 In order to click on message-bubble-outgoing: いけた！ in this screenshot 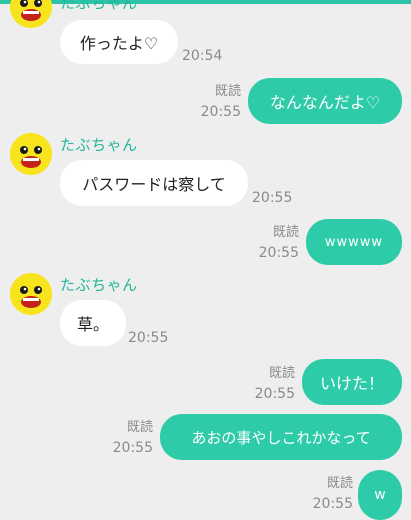, I will do `click(352, 382)`.